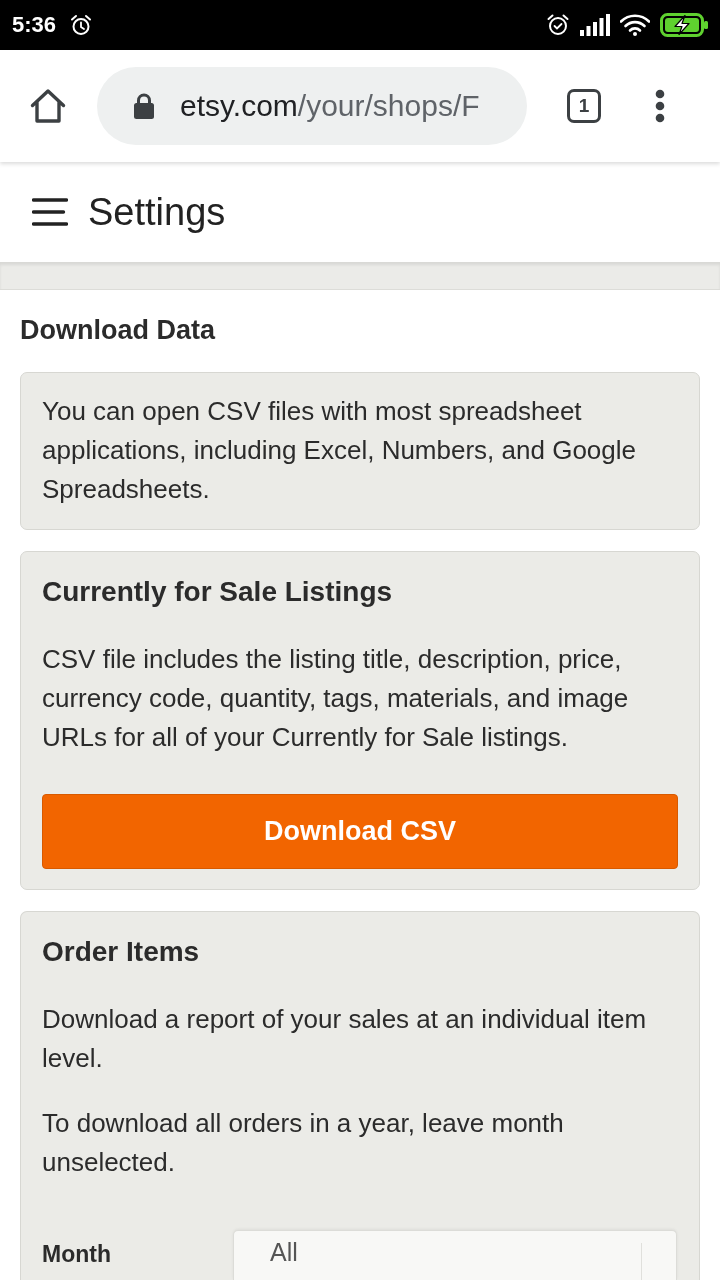 This screenshot has height=1280, width=720. What do you see at coordinates (455, 1255) in the screenshot?
I see `select-field: All` at bounding box center [455, 1255].